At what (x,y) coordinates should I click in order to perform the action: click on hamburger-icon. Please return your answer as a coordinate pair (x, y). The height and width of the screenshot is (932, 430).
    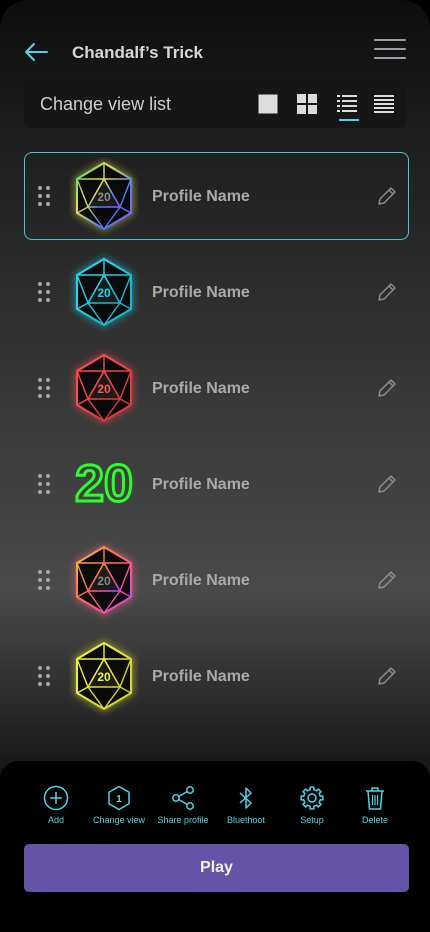
    Looking at the image, I should click on (390, 40).